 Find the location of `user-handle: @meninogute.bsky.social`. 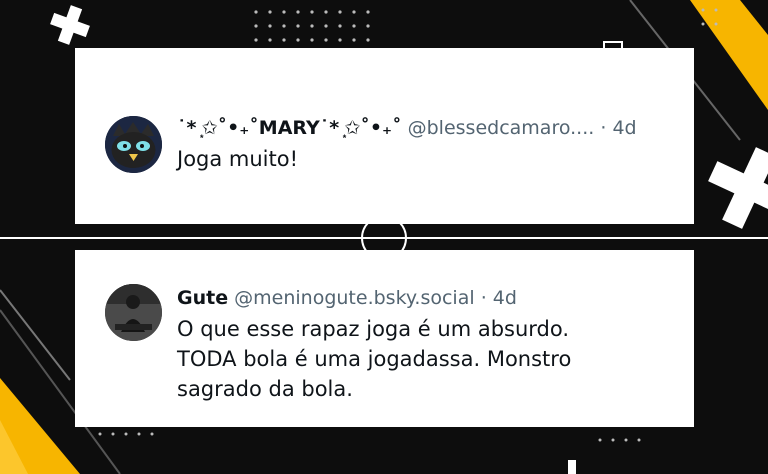

user-handle: @meninogute.bsky.social is located at coordinates (354, 298).